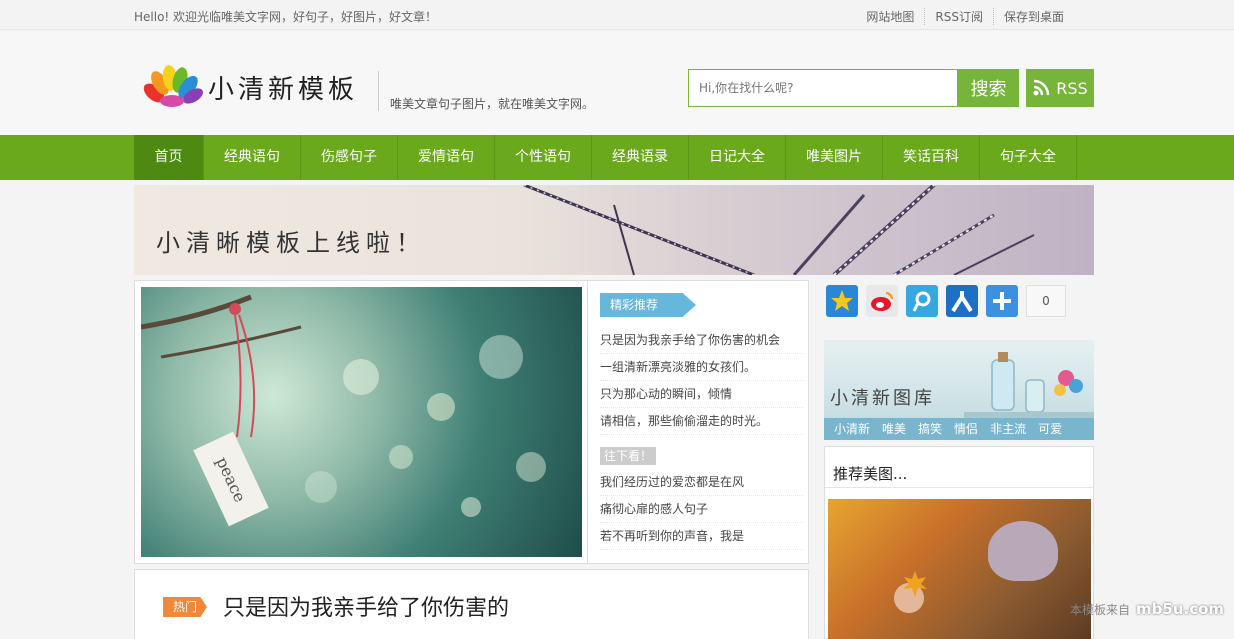 The image size is (1234, 639). What do you see at coordinates (922, 301) in the screenshot?
I see `tencent-weibo-share-icon` at bounding box center [922, 301].